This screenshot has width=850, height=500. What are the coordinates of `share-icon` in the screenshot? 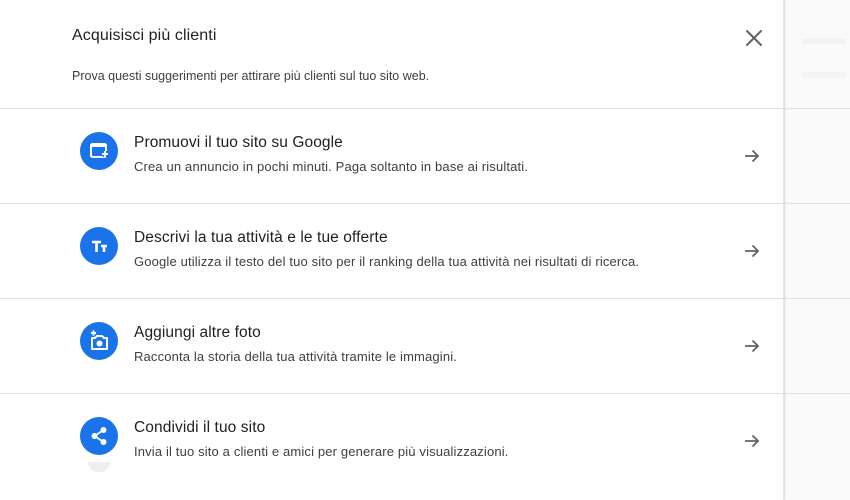 It's located at (99, 436).